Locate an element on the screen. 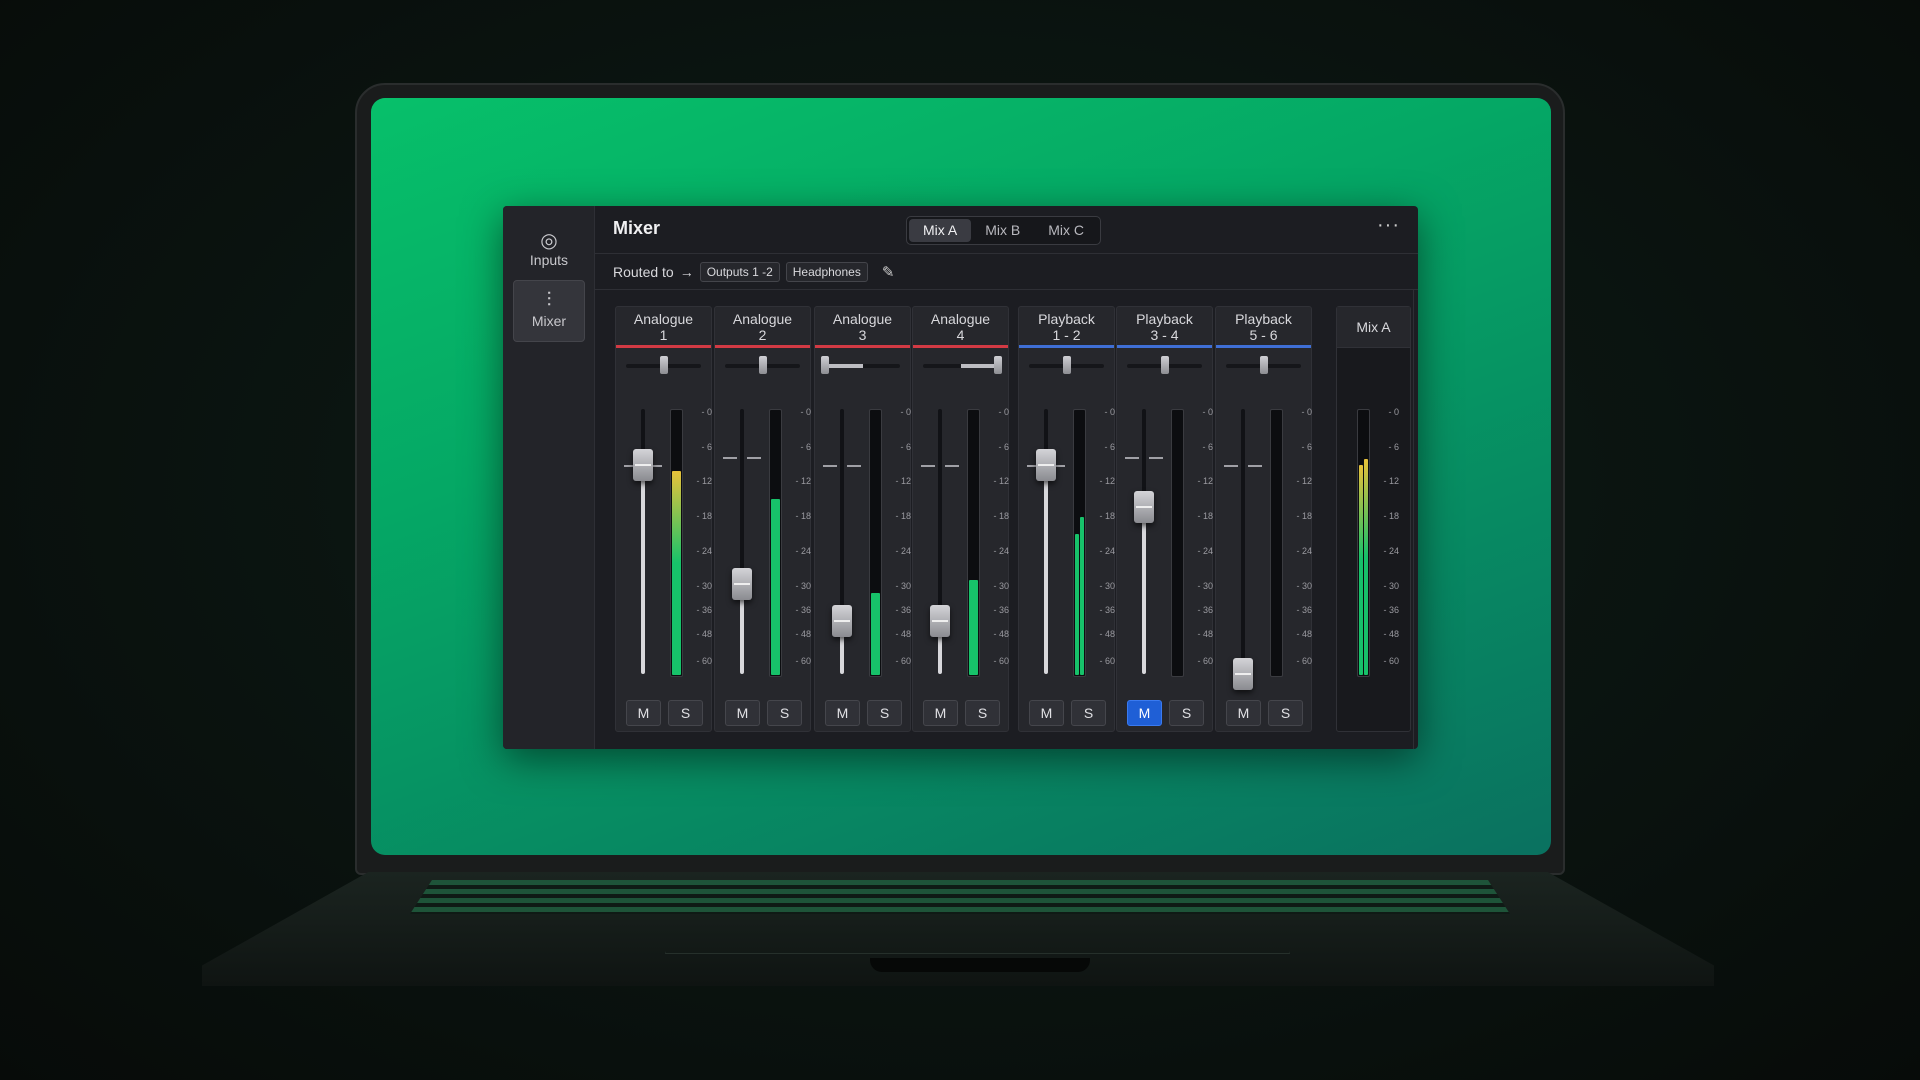 Image resolution: width=1920 pixels, height=1080 pixels. sidebar-item-label: Inputs is located at coordinates (549, 260).